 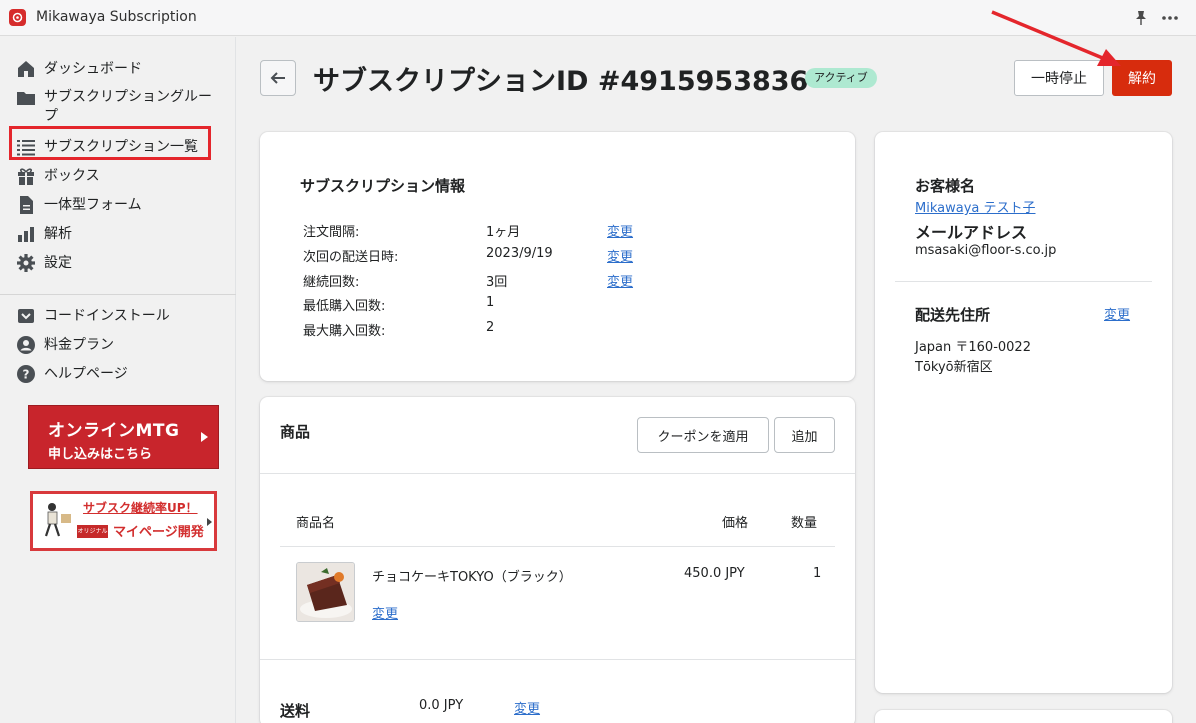 What do you see at coordinates (79, 345) in the screenshot?
I see `sidebar-item-label: 料金プラン` at bounding box center [79, 345].